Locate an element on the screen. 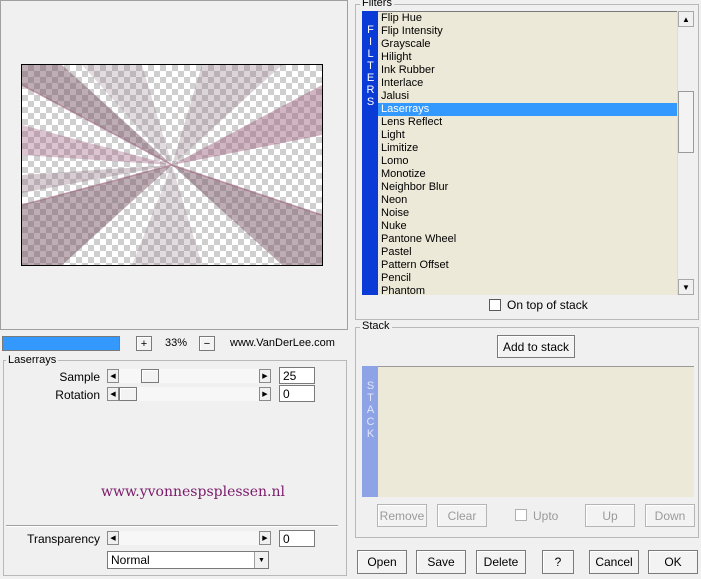 The image size is (701, 579). sample-slider-thumb is located at coordinates (150, 376).